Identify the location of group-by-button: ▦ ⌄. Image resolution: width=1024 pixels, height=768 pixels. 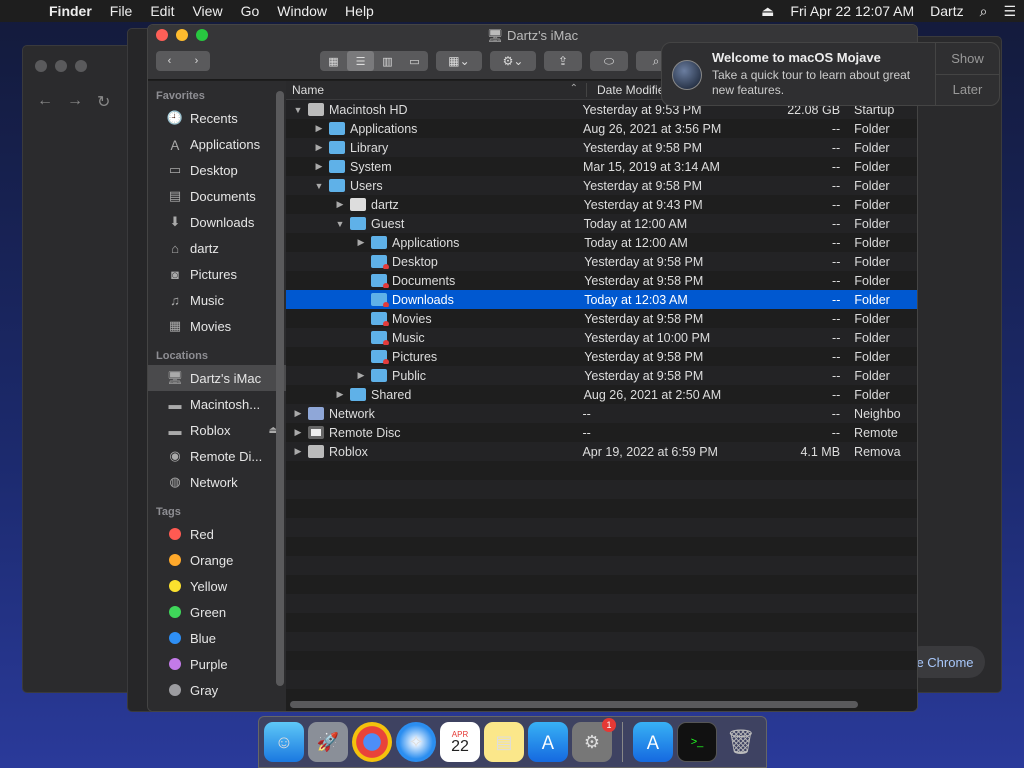
(459, 61).